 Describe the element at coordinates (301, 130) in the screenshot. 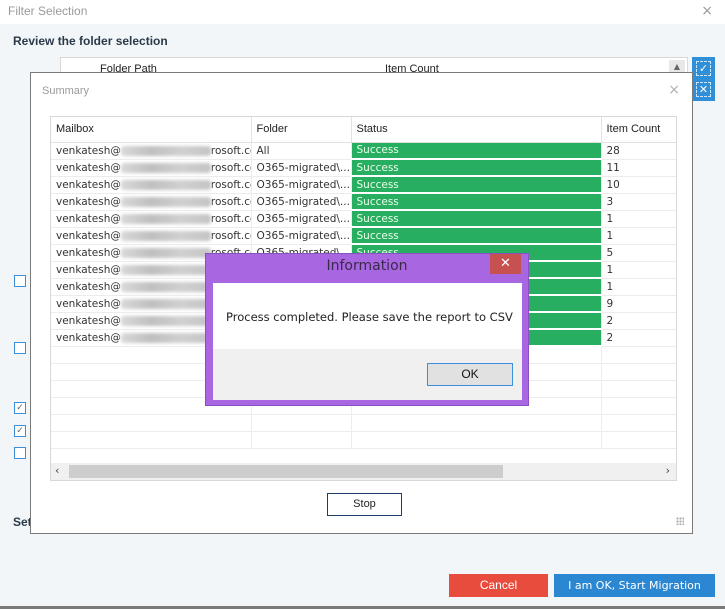

I see `column-header-folder: Folder` at that location.